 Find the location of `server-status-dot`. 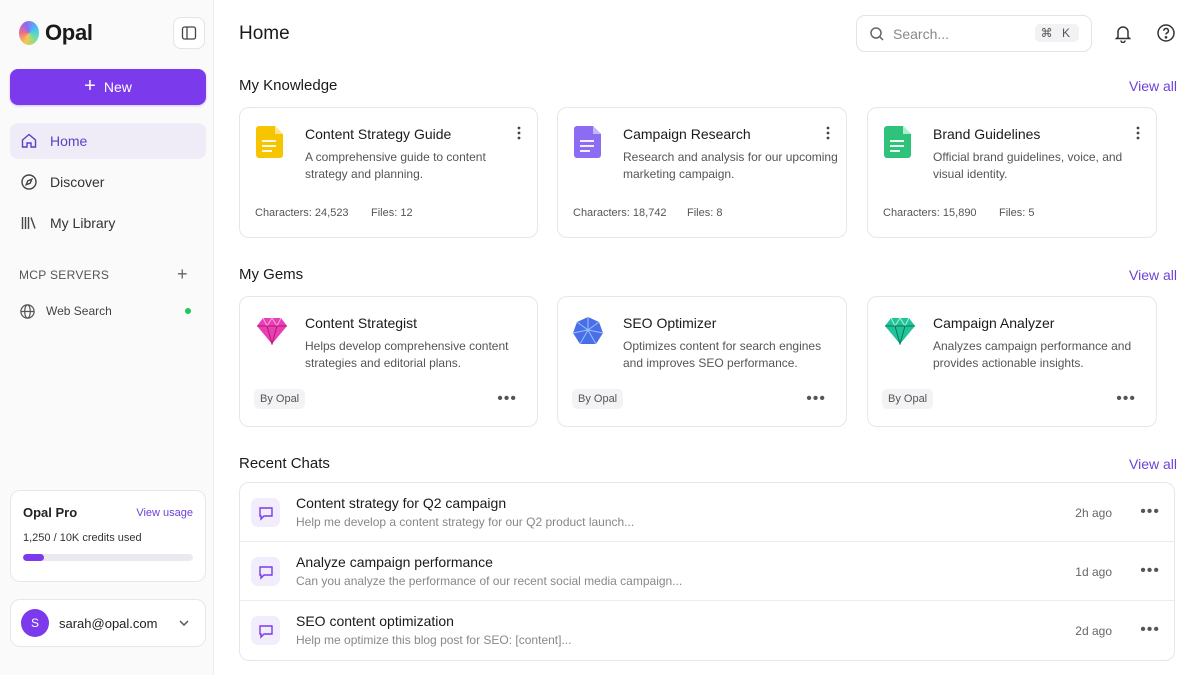

server-status-dot is located at coordinates (188, 311).